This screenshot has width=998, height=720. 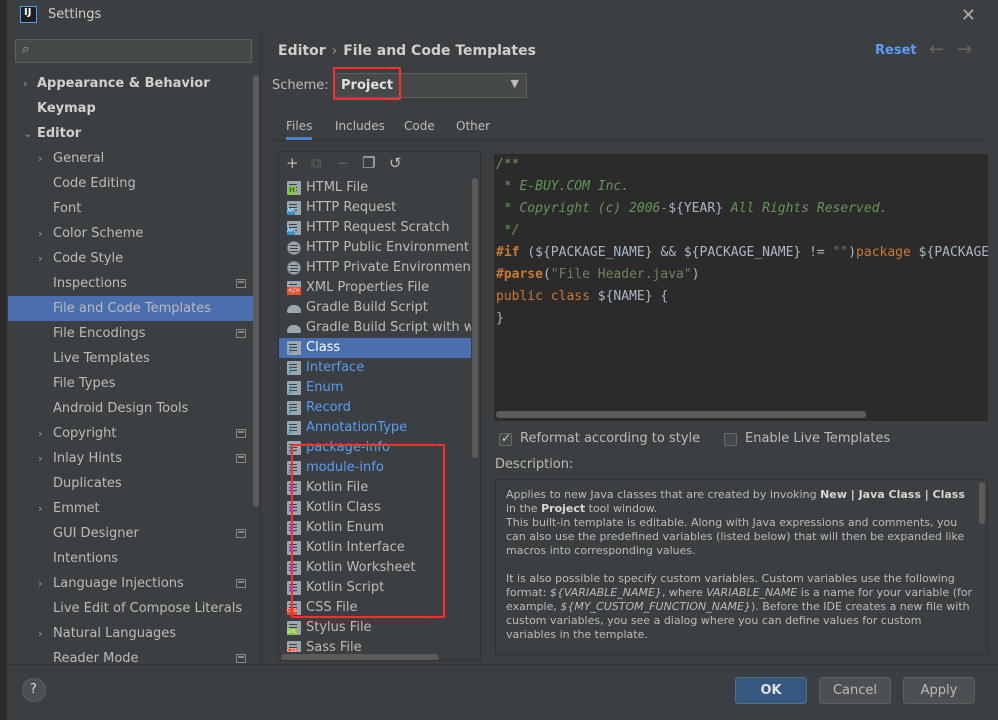 What do you see at coordinates (34, 690) in the screenshot?
I see `help-button: ?` at bounding box center [34, 690].